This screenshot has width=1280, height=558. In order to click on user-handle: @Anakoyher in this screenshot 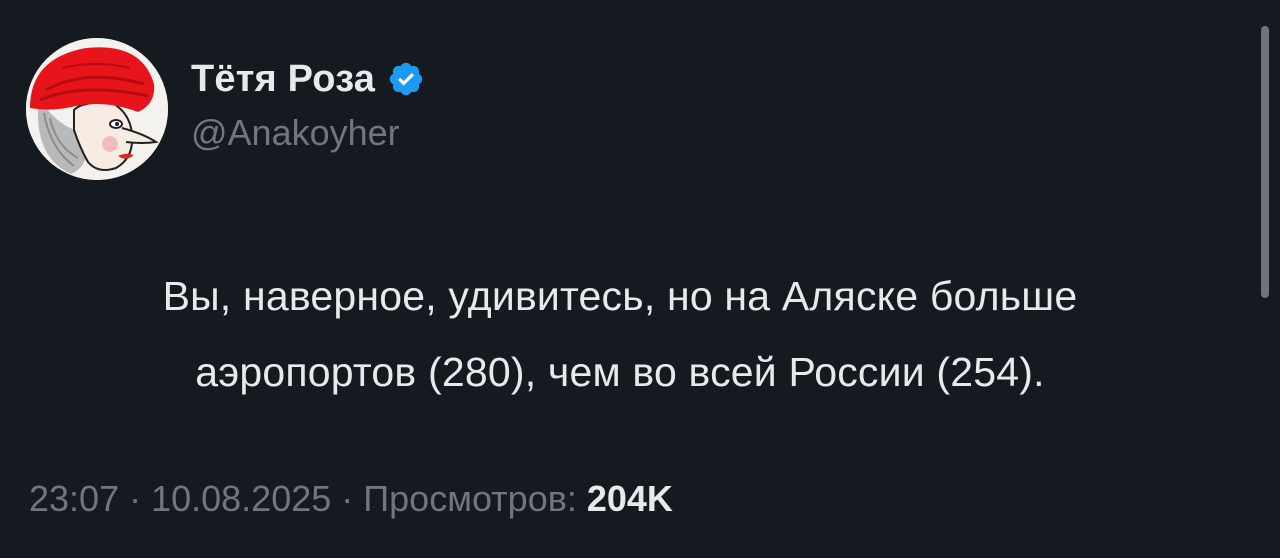, I will do `click(308, 133)`.